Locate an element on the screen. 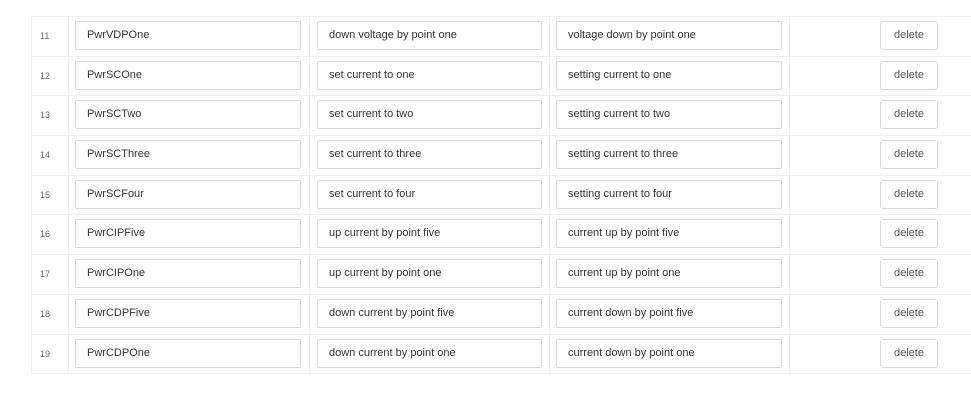 The image size is (971, 407). row-index: 16 is located at coordinates (45, 234).